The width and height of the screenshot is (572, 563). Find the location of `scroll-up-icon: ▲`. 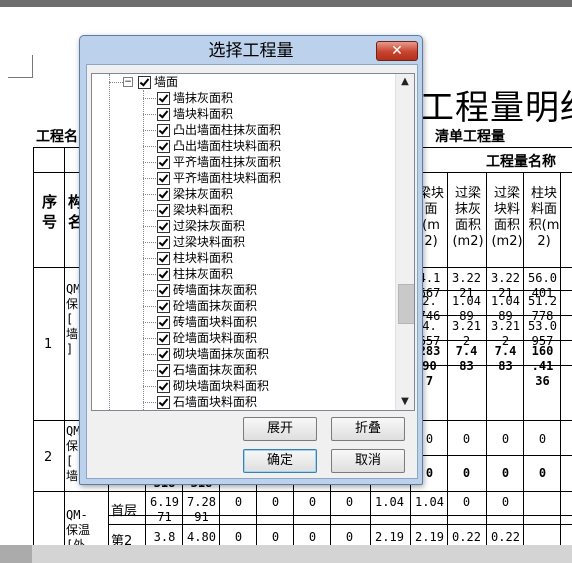

scroll-up-icon: ▲ is located at coordinates (405, 82).